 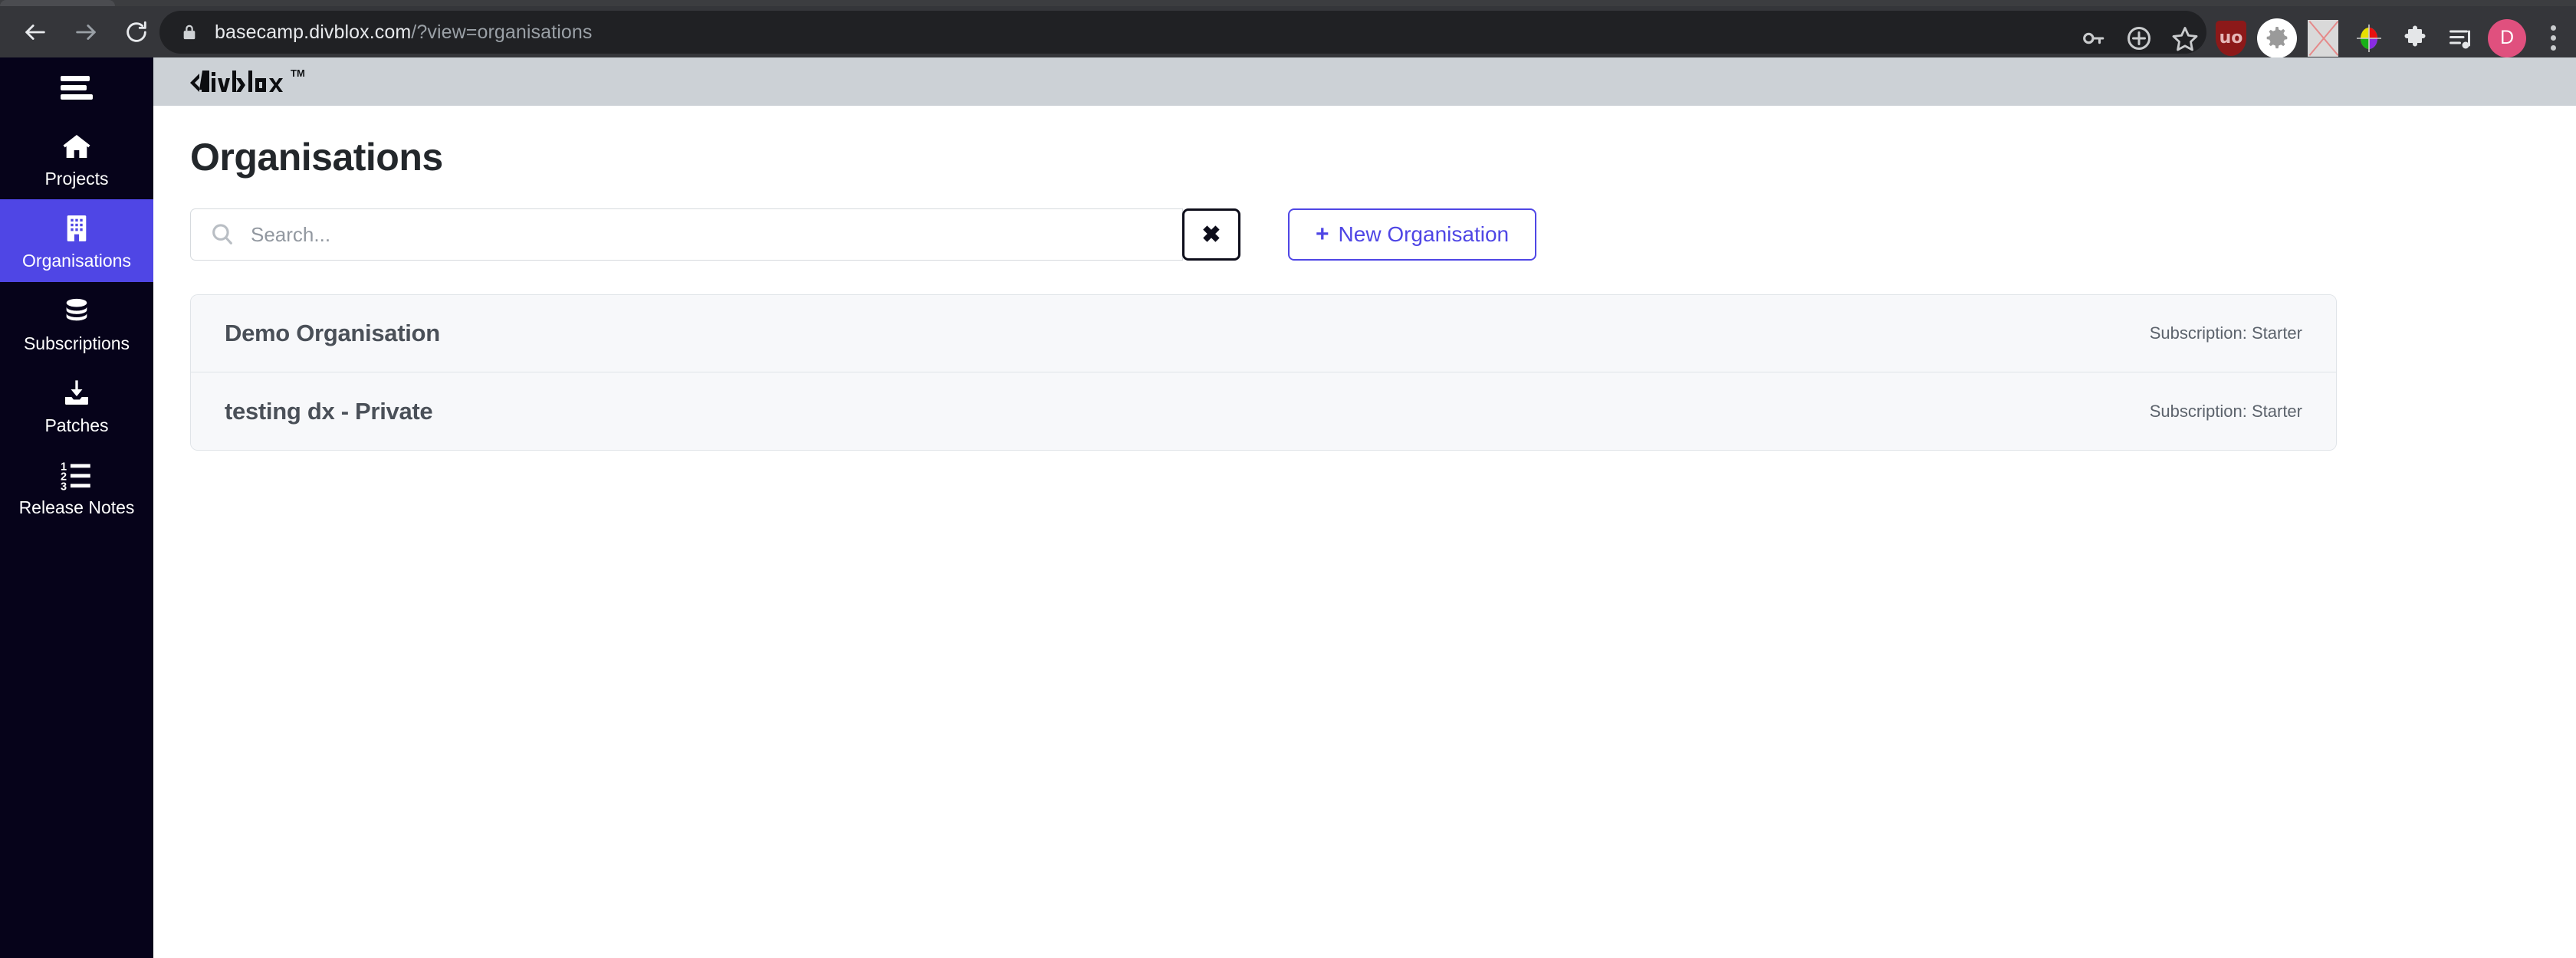 What do you see at coordinates (77, 475) in the screenshot?
I see `numbered-list-icon: 1 2 3` at bounding box center [77, 475].